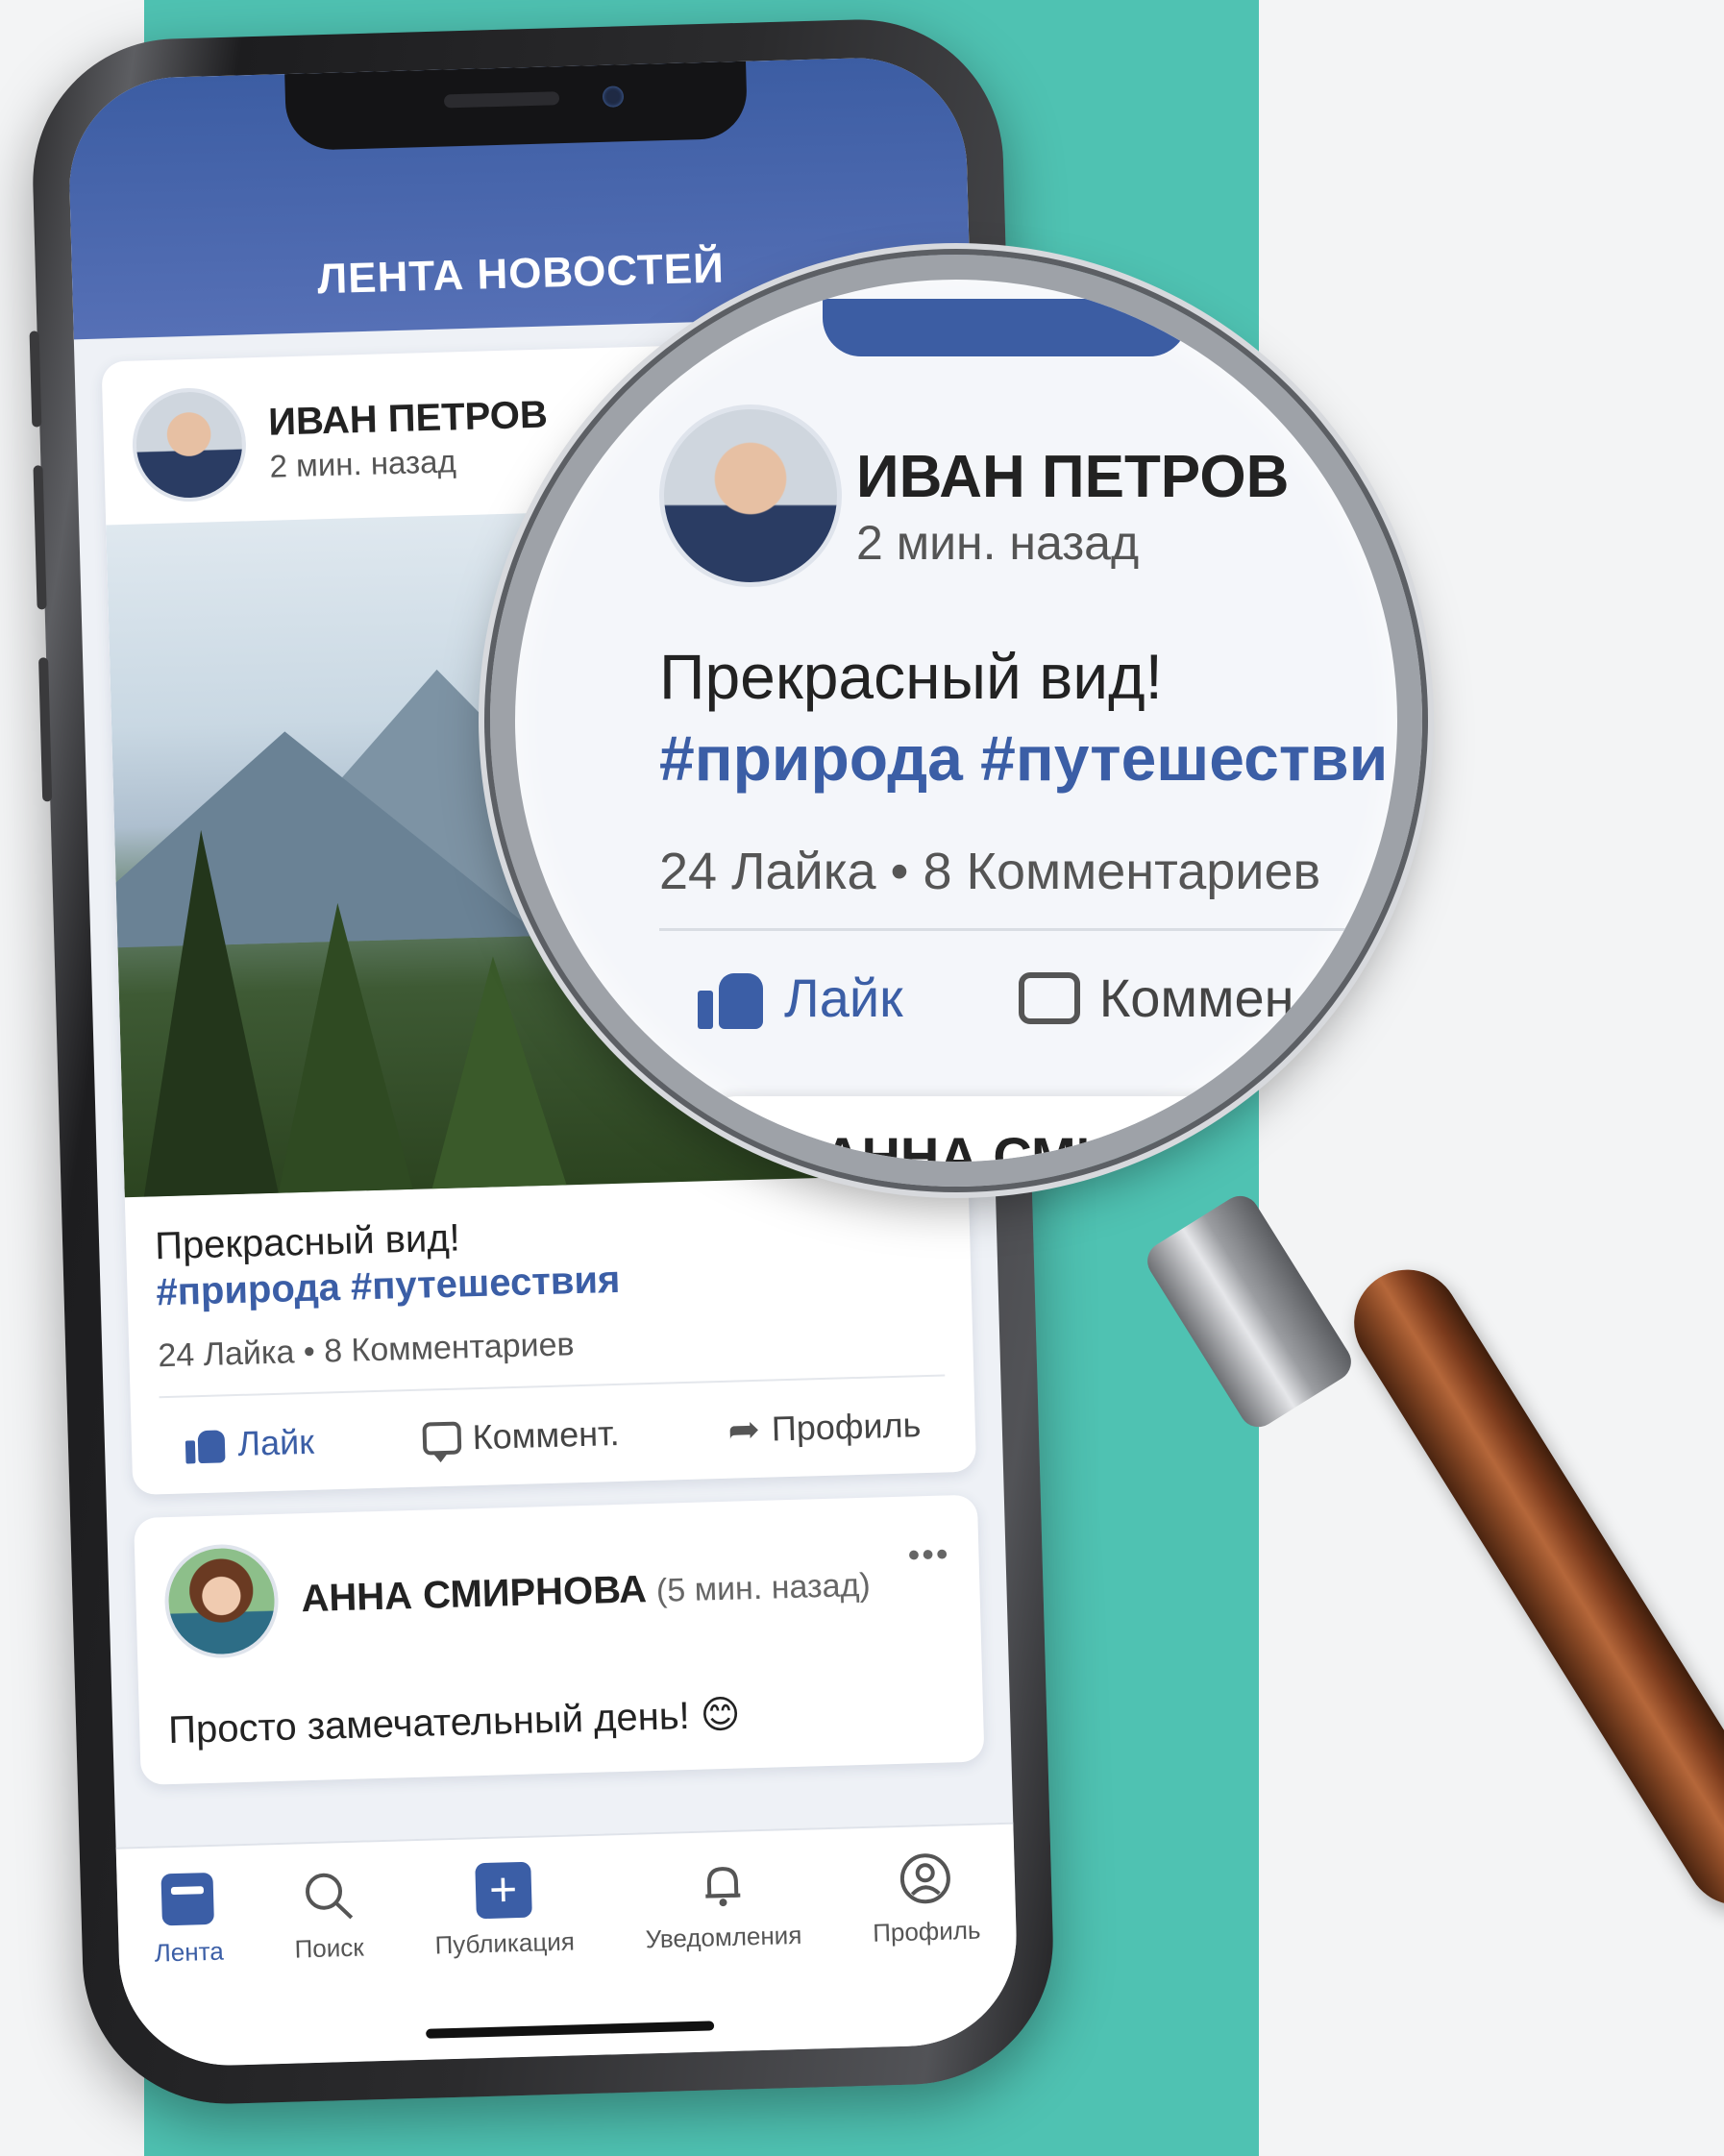 The height and width of the screenshot is (2156, 1724). Describe the element at coordinates (912, 676) in the screenshot. I see `magnified-post-text: Прекрасный вид!` at that location.